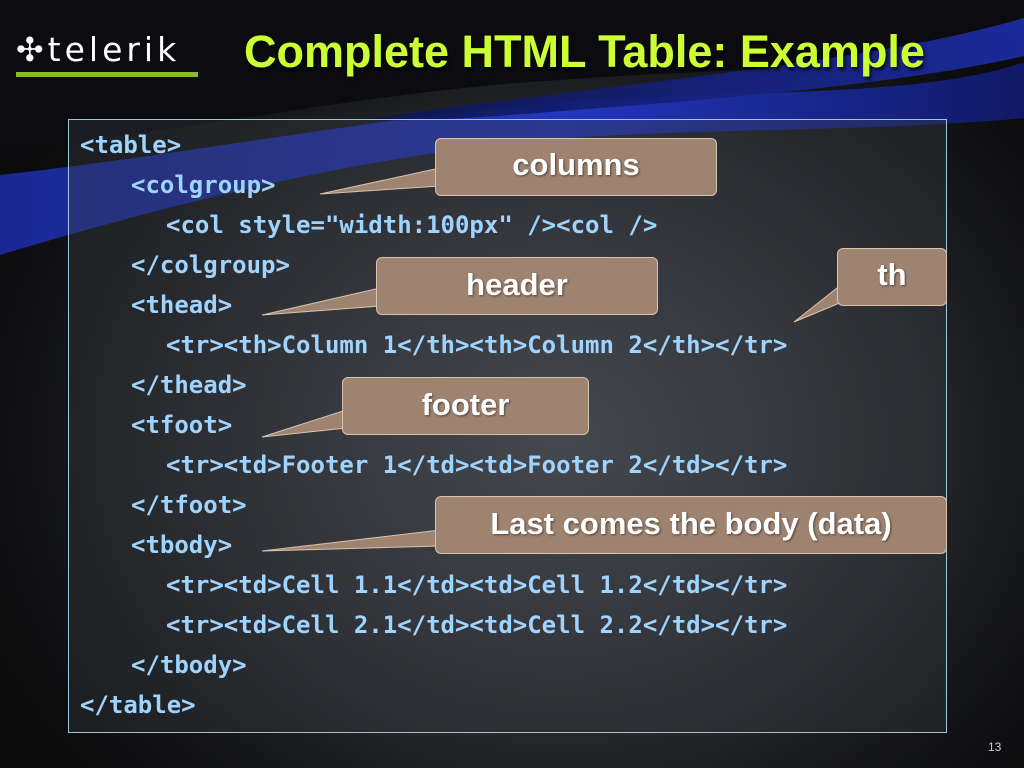  I want to click on logo-text: ✣telerik, so click(98, 49).